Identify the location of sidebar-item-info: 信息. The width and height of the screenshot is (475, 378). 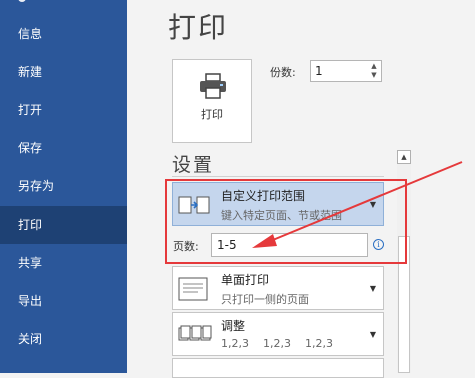
(63, 34).